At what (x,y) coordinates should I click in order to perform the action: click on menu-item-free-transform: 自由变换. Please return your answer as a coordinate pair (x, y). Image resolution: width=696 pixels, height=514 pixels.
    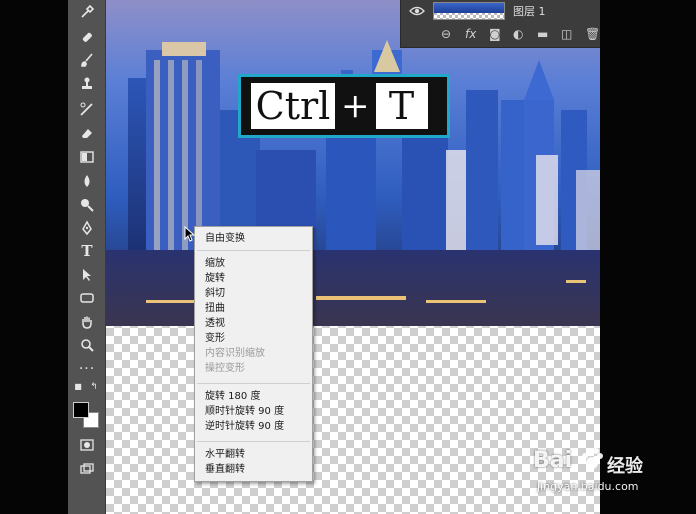
    Looking at the image, I should click on (225, 239).